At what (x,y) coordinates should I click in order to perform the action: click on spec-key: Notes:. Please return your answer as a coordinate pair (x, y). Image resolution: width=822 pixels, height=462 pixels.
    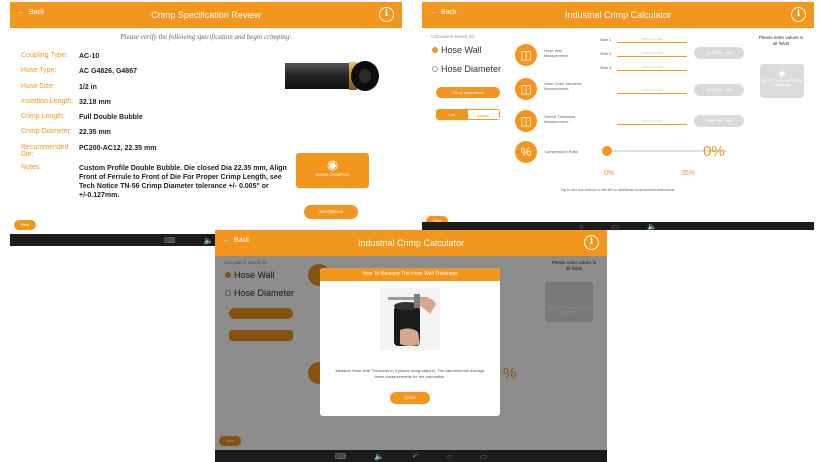
    Looking at the image, I should click on (31, 168).